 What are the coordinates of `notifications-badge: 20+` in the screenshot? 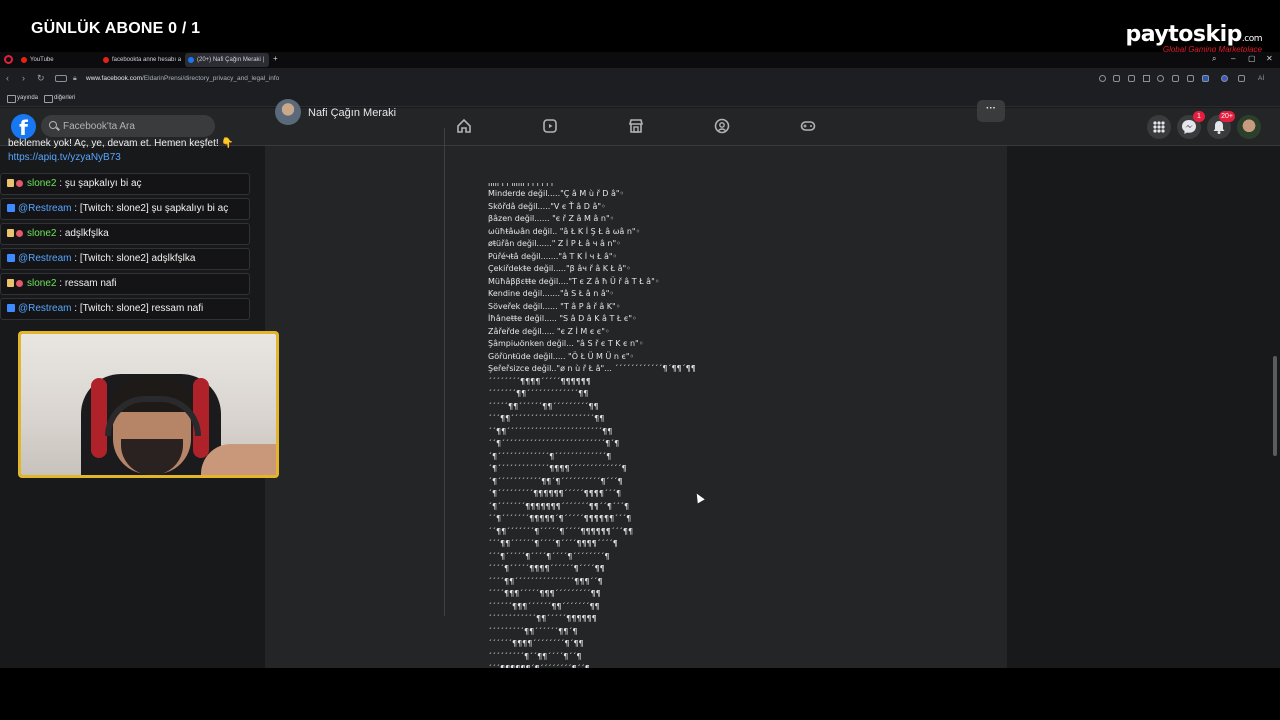 It's located at (1227, 116).